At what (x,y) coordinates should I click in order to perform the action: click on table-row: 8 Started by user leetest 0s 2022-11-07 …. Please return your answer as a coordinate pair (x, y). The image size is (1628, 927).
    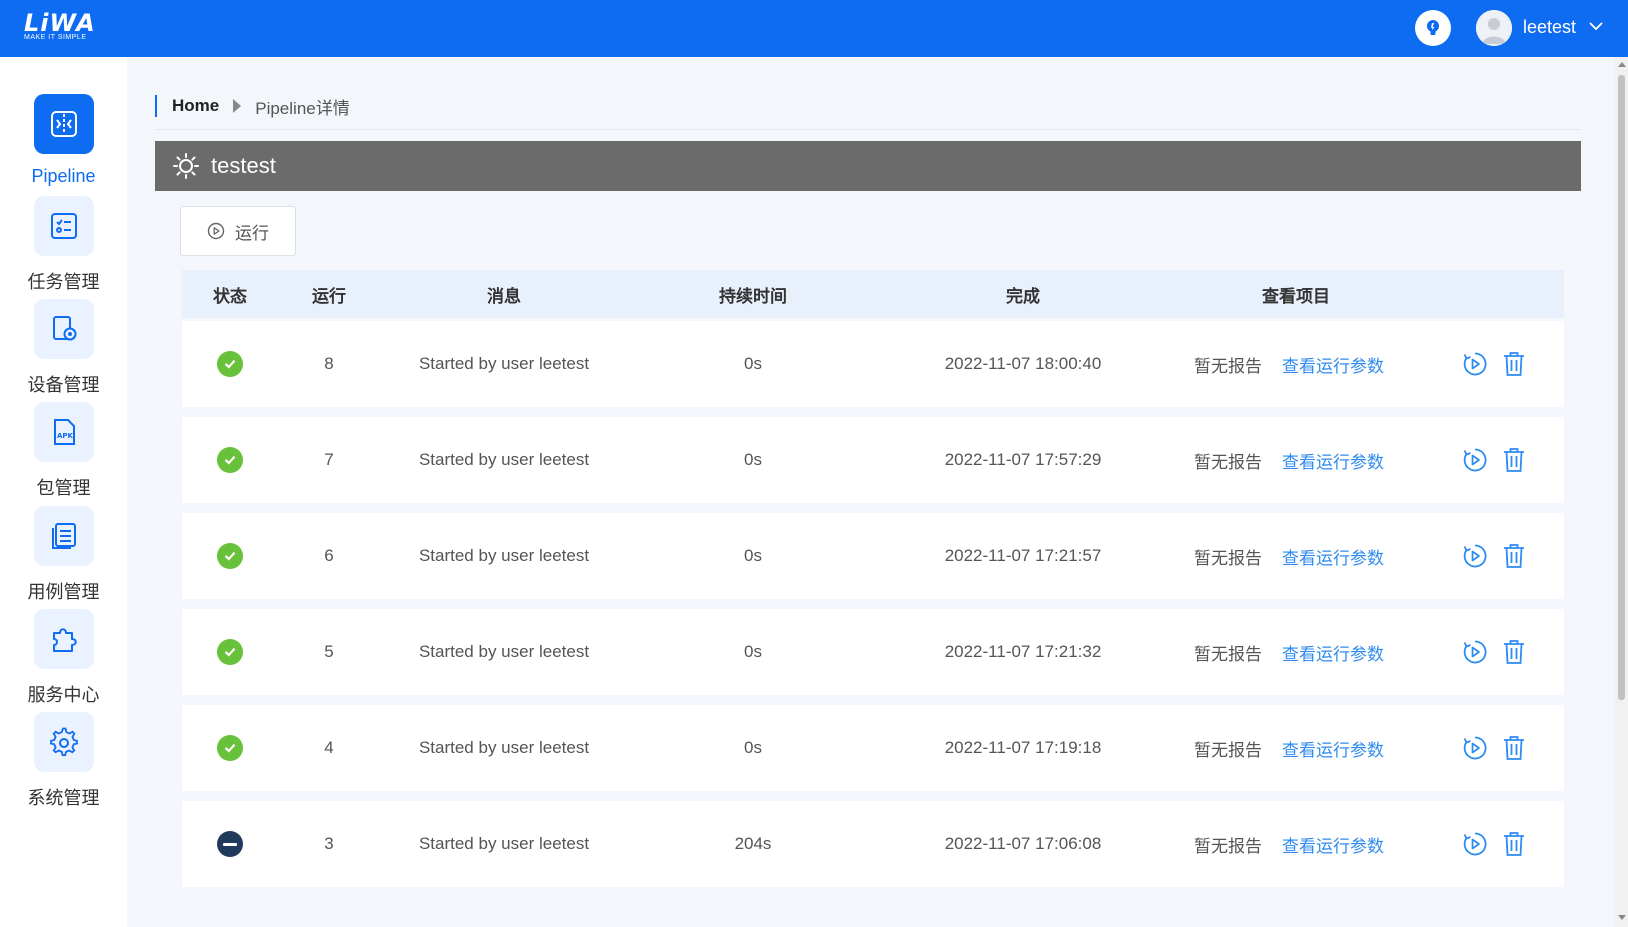
    Looking at the image, I should click on (873, 364).